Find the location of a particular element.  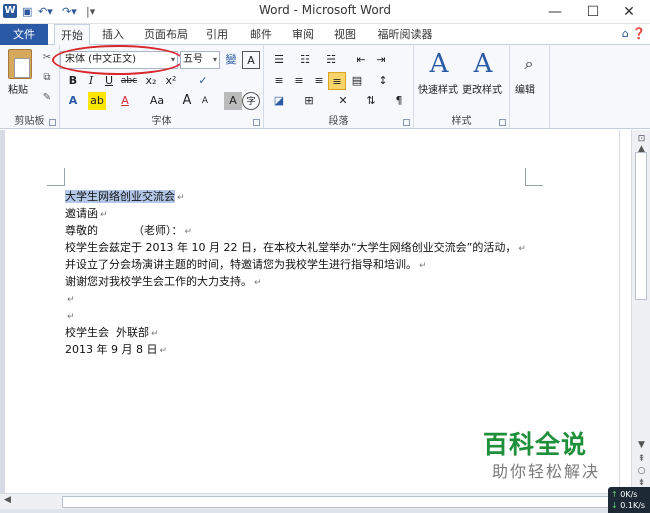

horizontal-scrollbar: ◀ ▶ is located at coordinates (316, 501).